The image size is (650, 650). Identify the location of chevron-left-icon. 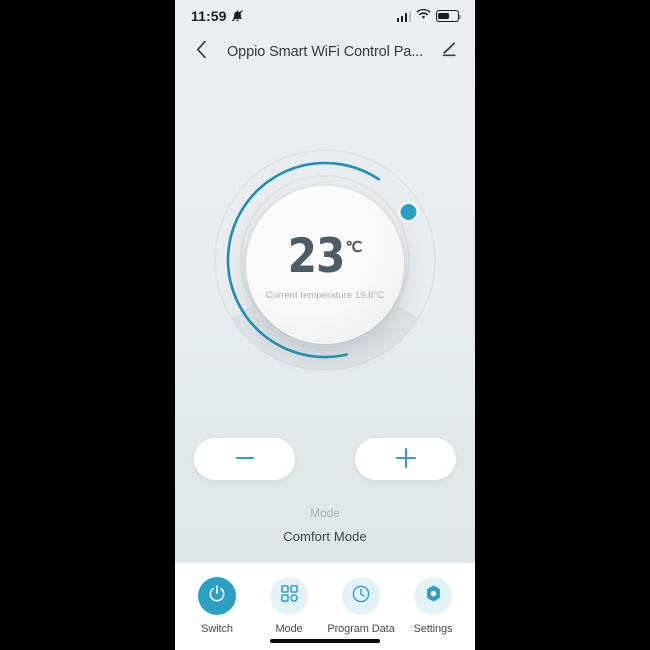
(201, 52).